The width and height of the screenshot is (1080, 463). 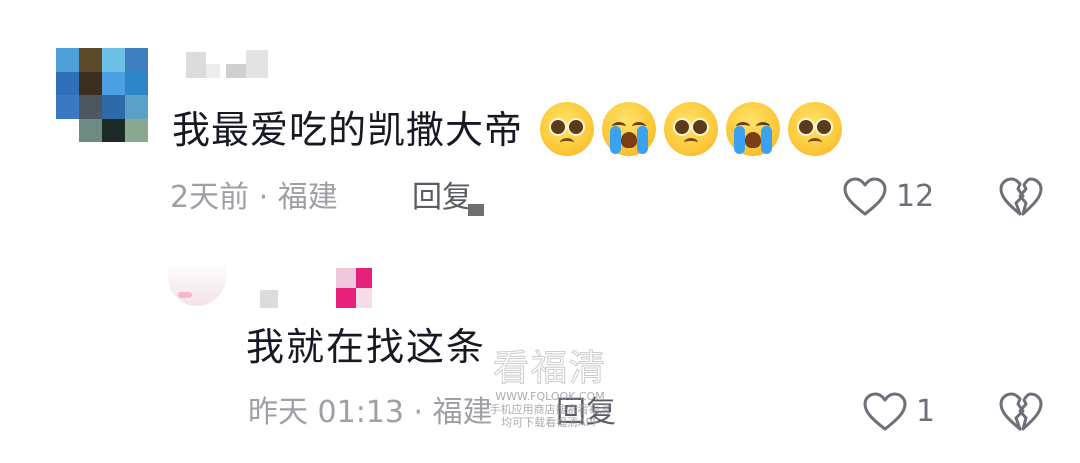 I want to click on reply-username-blurred, so click(x=318, y=289).